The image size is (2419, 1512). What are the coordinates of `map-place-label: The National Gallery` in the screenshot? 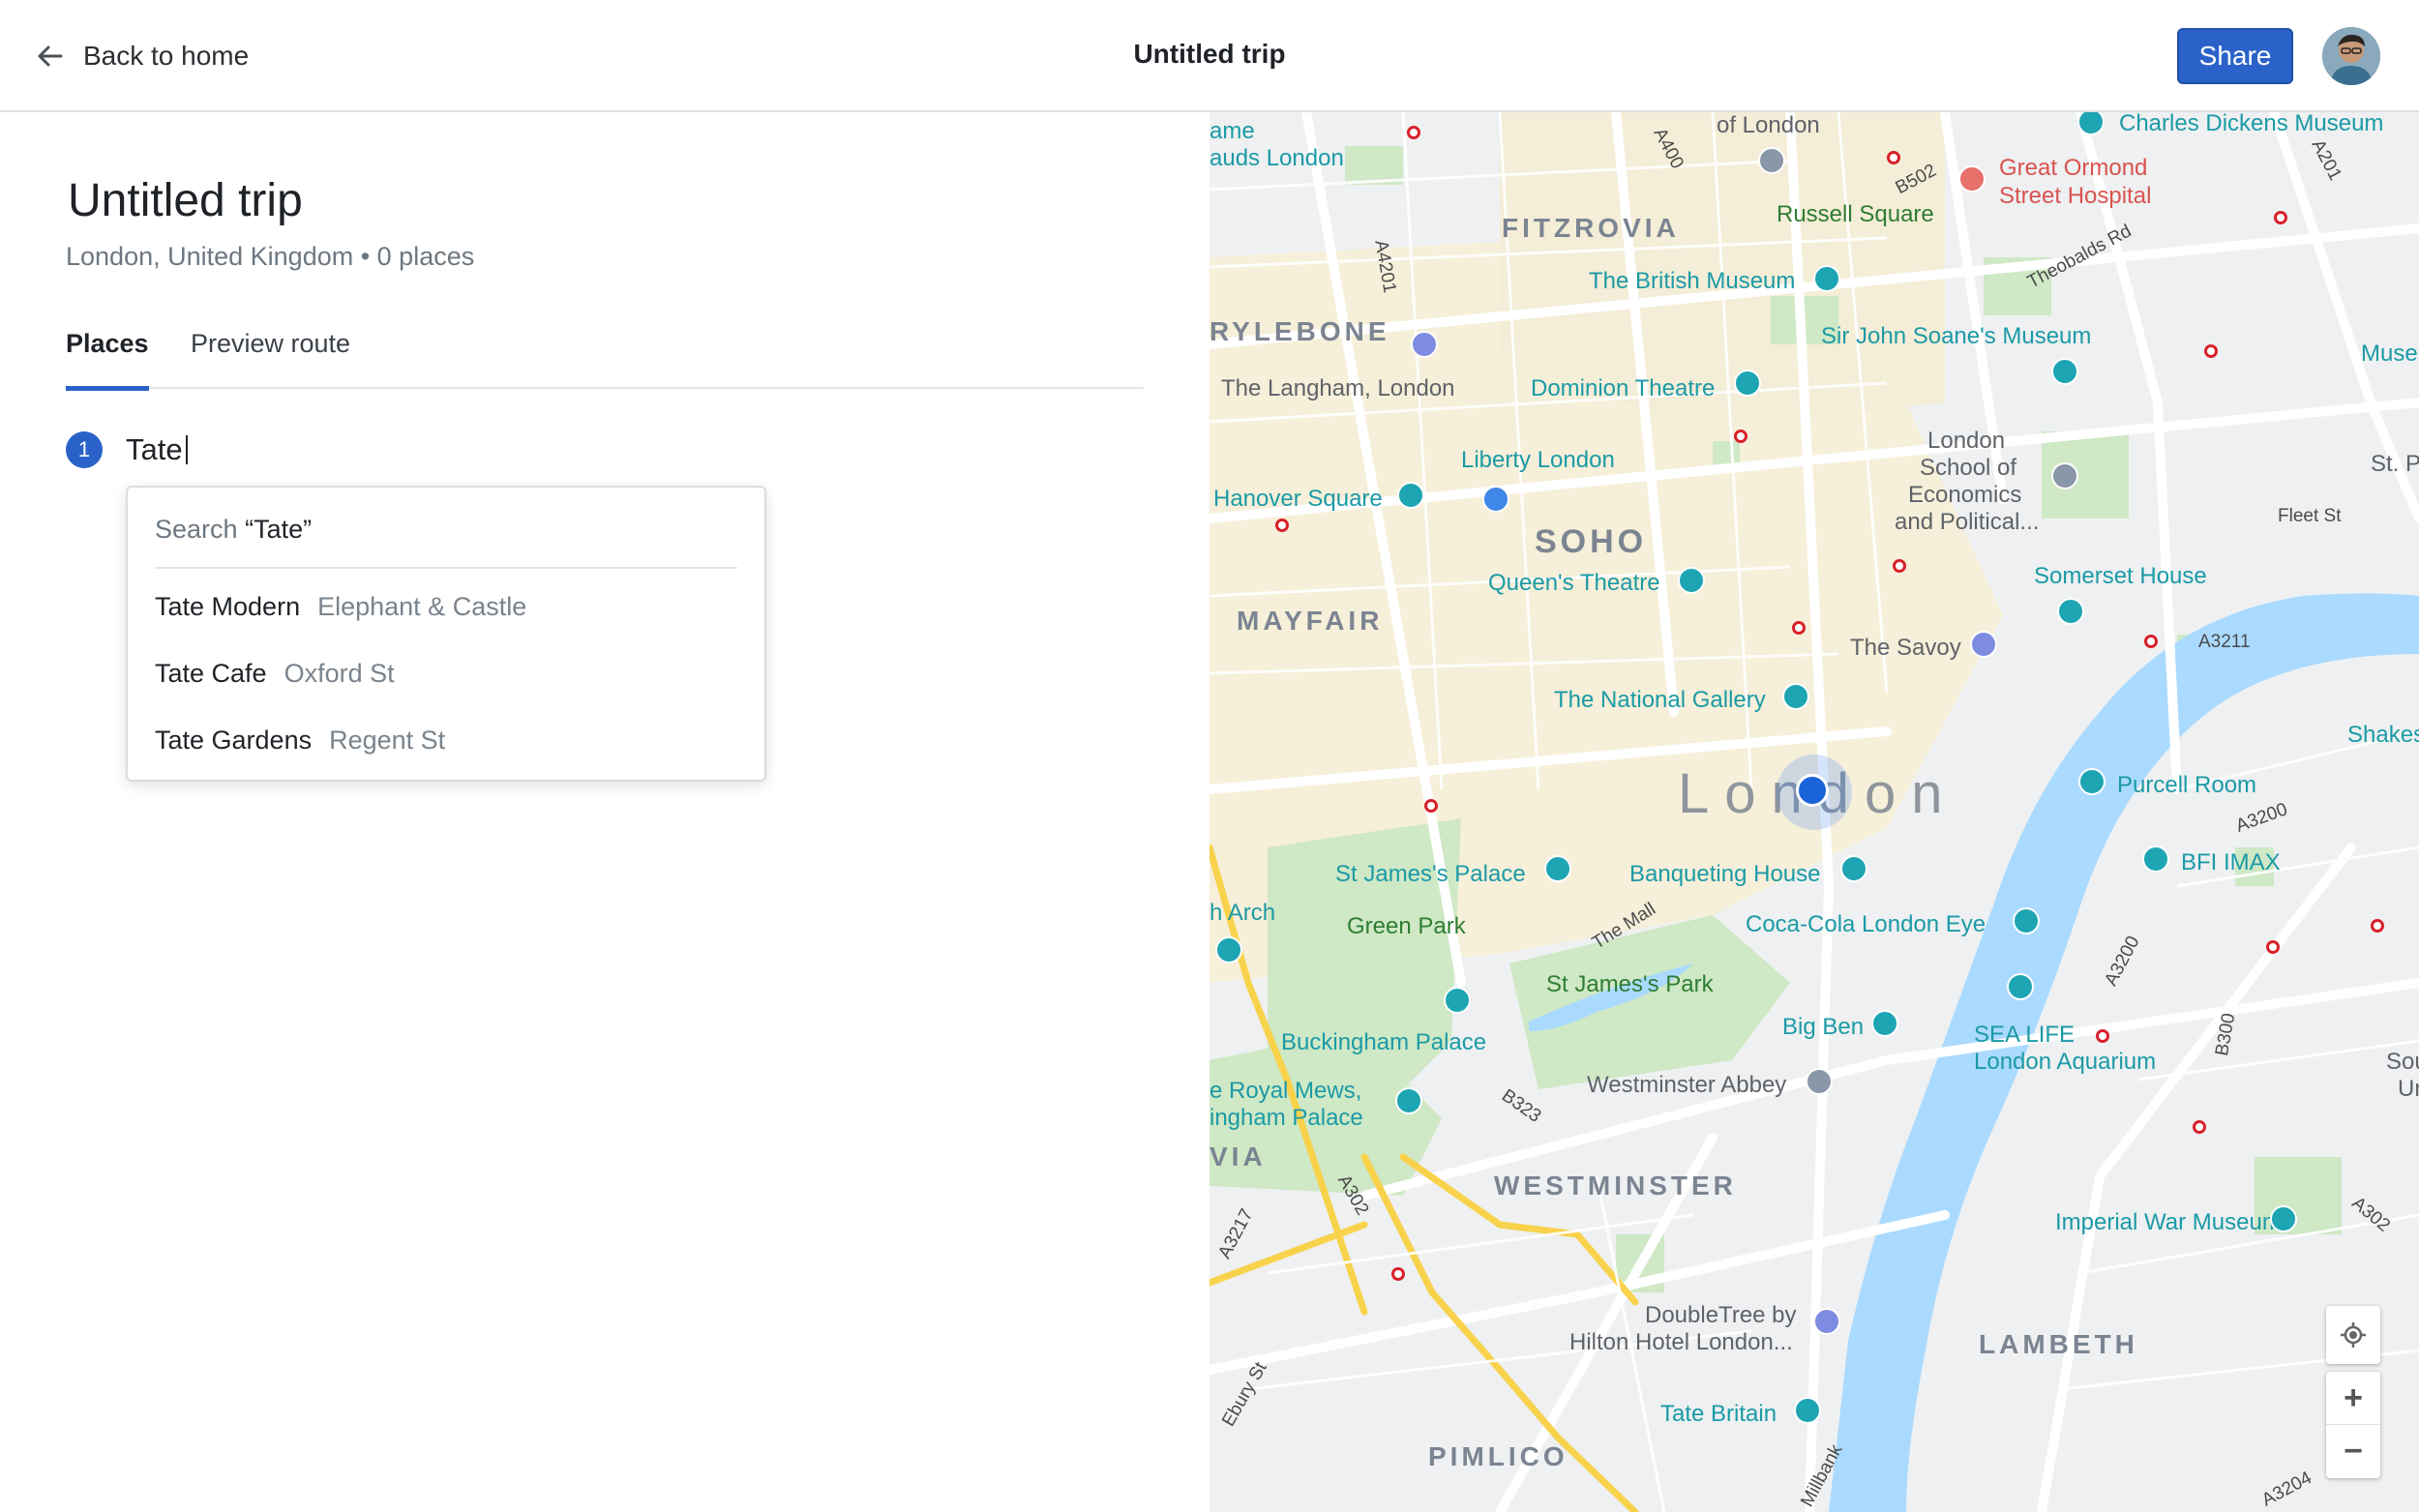 It's located at (1660, 700).